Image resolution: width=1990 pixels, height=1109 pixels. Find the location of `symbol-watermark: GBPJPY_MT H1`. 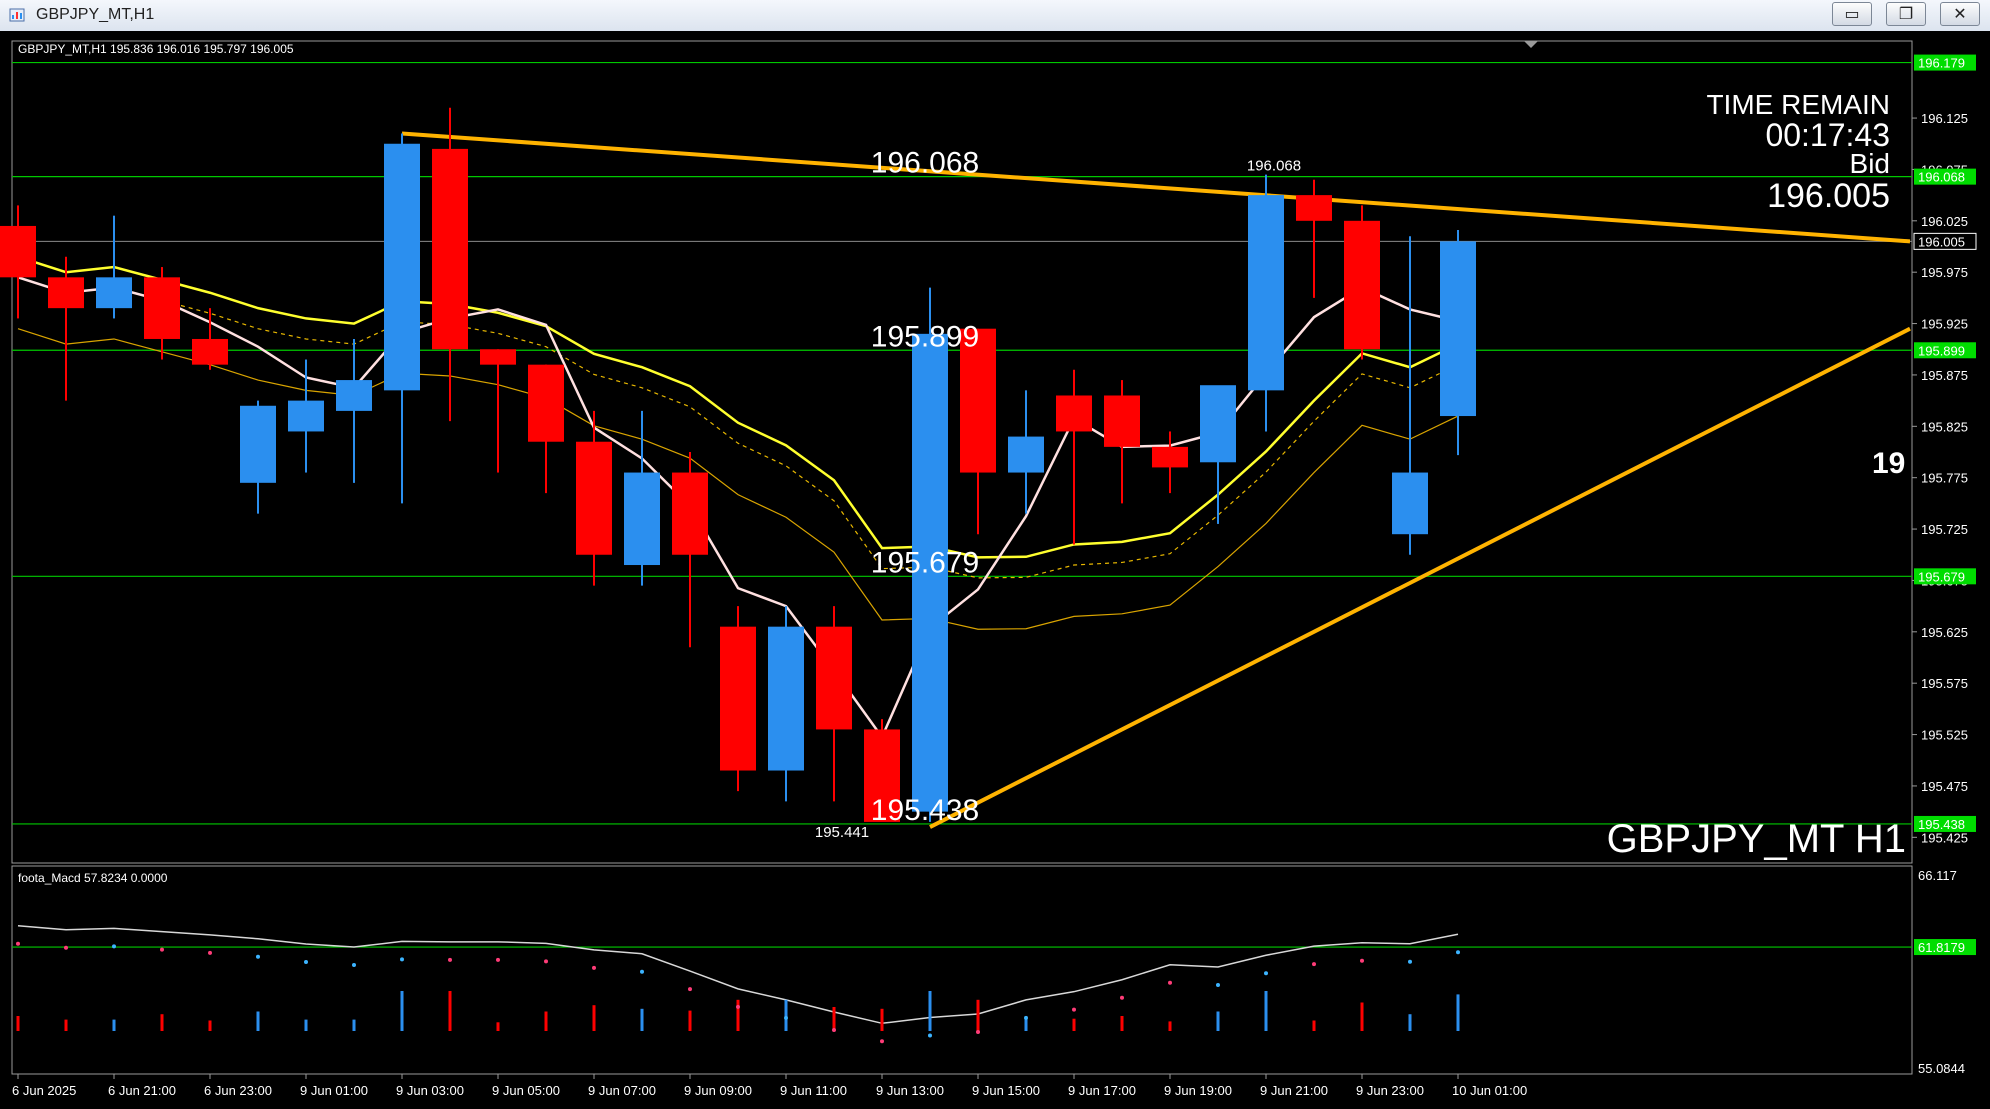

symbol-watermark: GBPJPY_MT H1 is located at coordinates (1756, 839).